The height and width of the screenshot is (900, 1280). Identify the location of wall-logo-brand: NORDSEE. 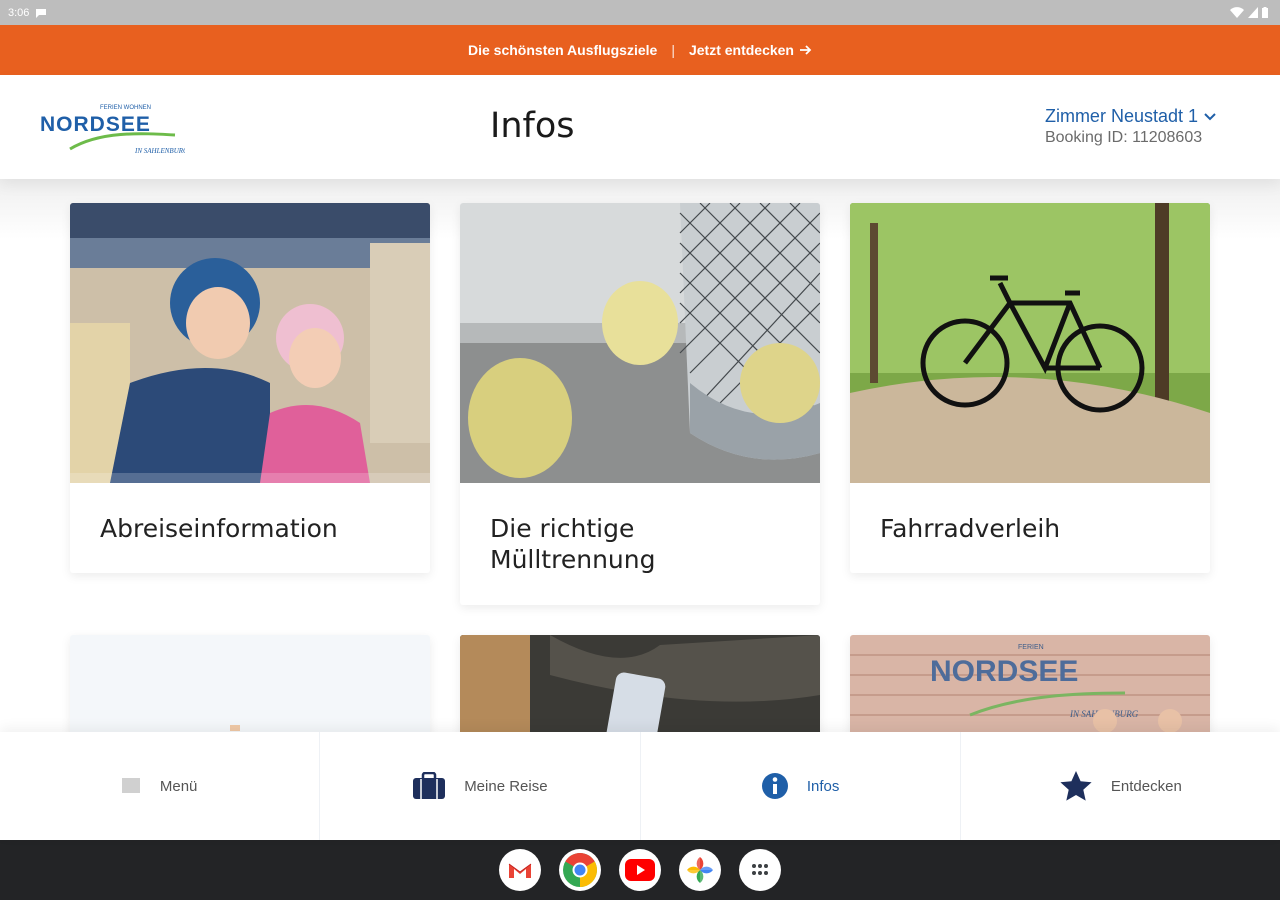
(1004, 671).